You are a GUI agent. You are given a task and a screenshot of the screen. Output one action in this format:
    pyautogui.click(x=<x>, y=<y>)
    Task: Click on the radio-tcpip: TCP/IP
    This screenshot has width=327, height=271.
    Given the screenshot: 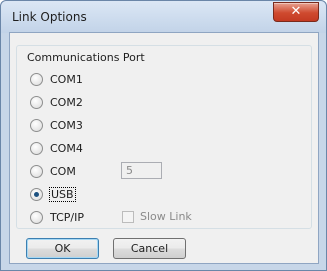 What is the action you would take?
    pyautogui.click(x=57, y=217)
    